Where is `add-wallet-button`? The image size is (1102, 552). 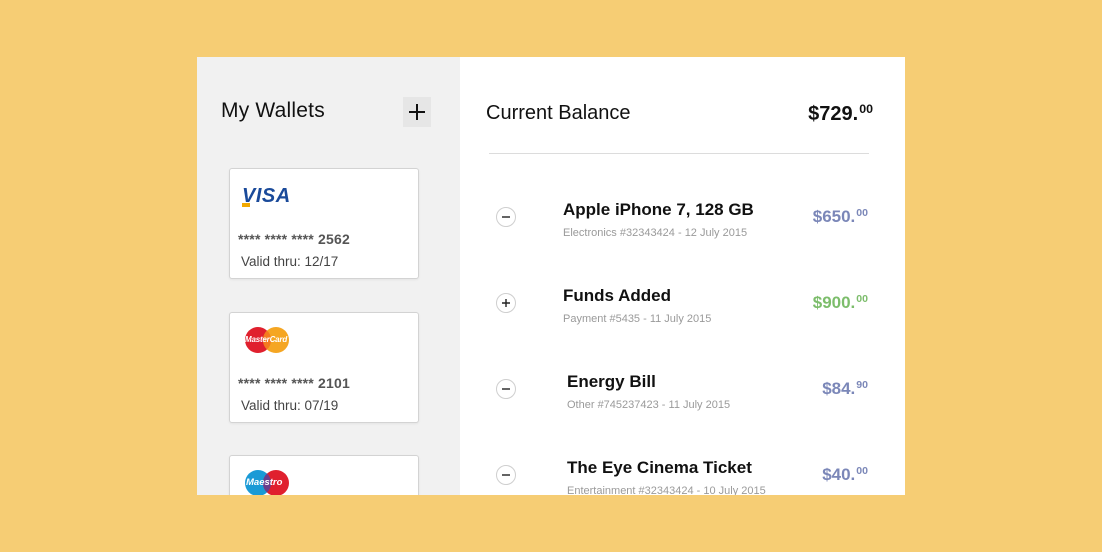
add-wallet-button is located at coordinates (417, 112).